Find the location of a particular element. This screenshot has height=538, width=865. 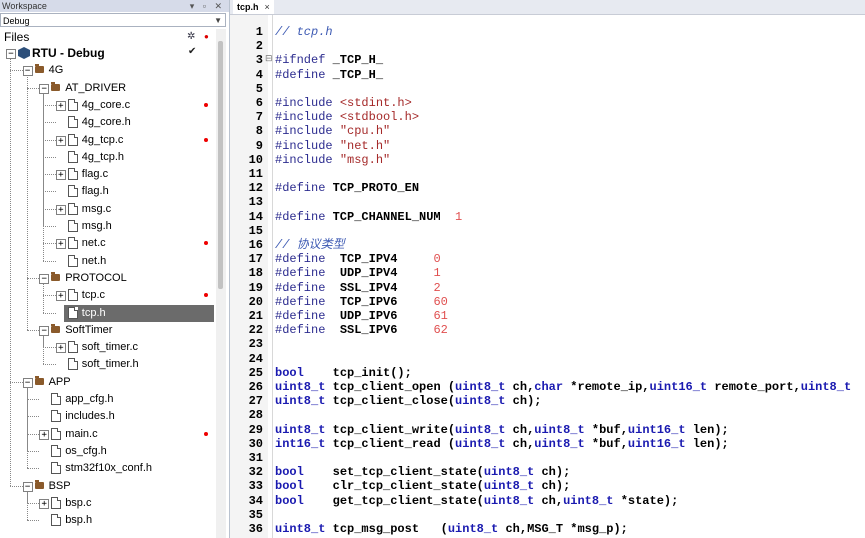

tree-item-at-driver: − AT_DRIVER is located at coordinates (107, 88).